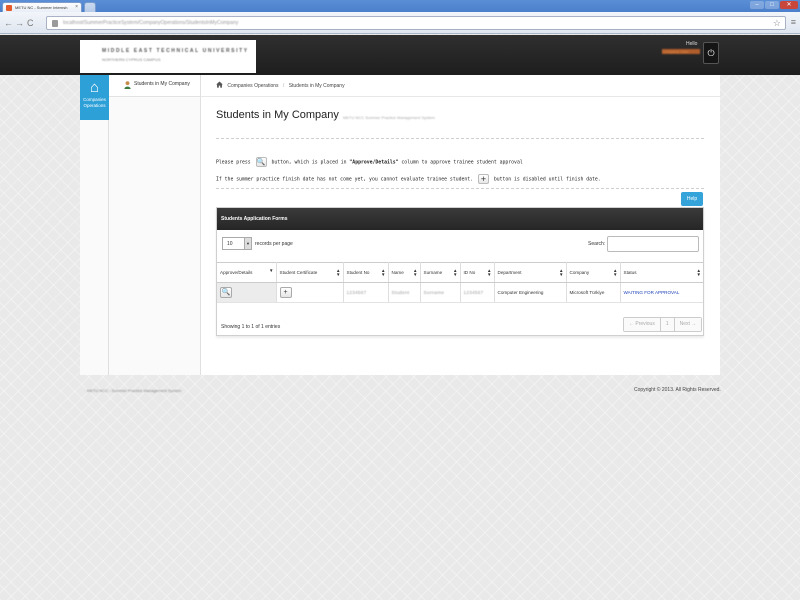 The height and width of the screenshot is (600, 800). What do you see at coordinates (757, 5) in the screenshot?
I see `minimize-button: –` at bounding box center [757, 5].